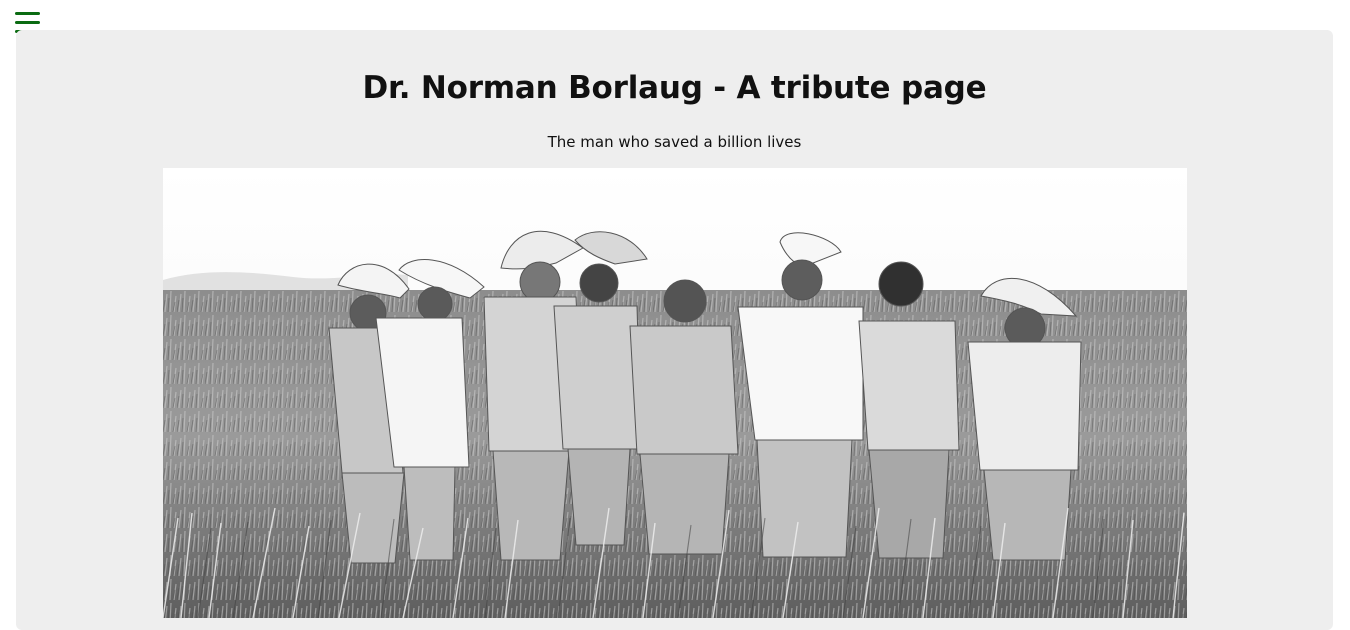 This screenshot has width=1350, height=630. Describe the element at coordinates (674, 88) in the screenshot. I see `page-title: Dr. Norman Borlaug - A tribute page` at that location.